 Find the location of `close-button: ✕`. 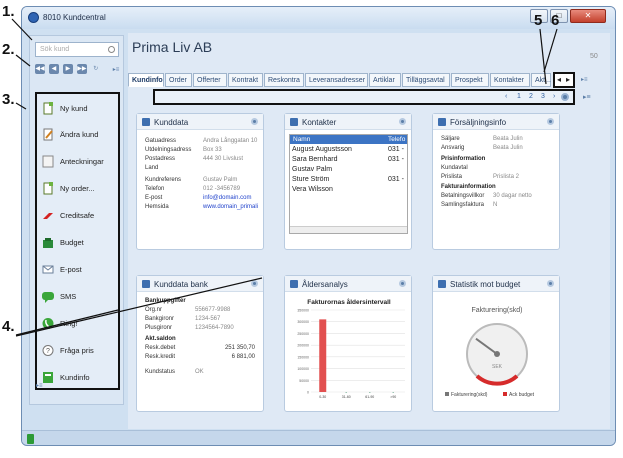

close-button: ✕ is located at coordinates (588, 16).